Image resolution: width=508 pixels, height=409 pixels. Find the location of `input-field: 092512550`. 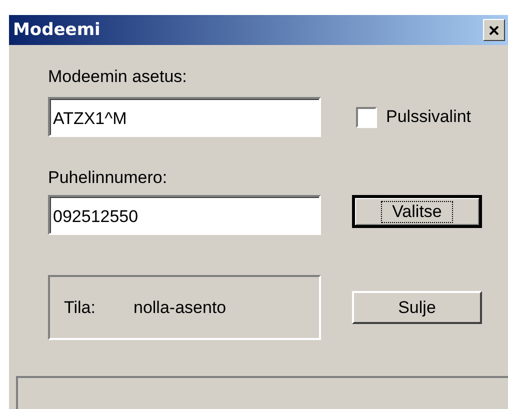

input-field: 092512550 is located at coordinates (184, 215).